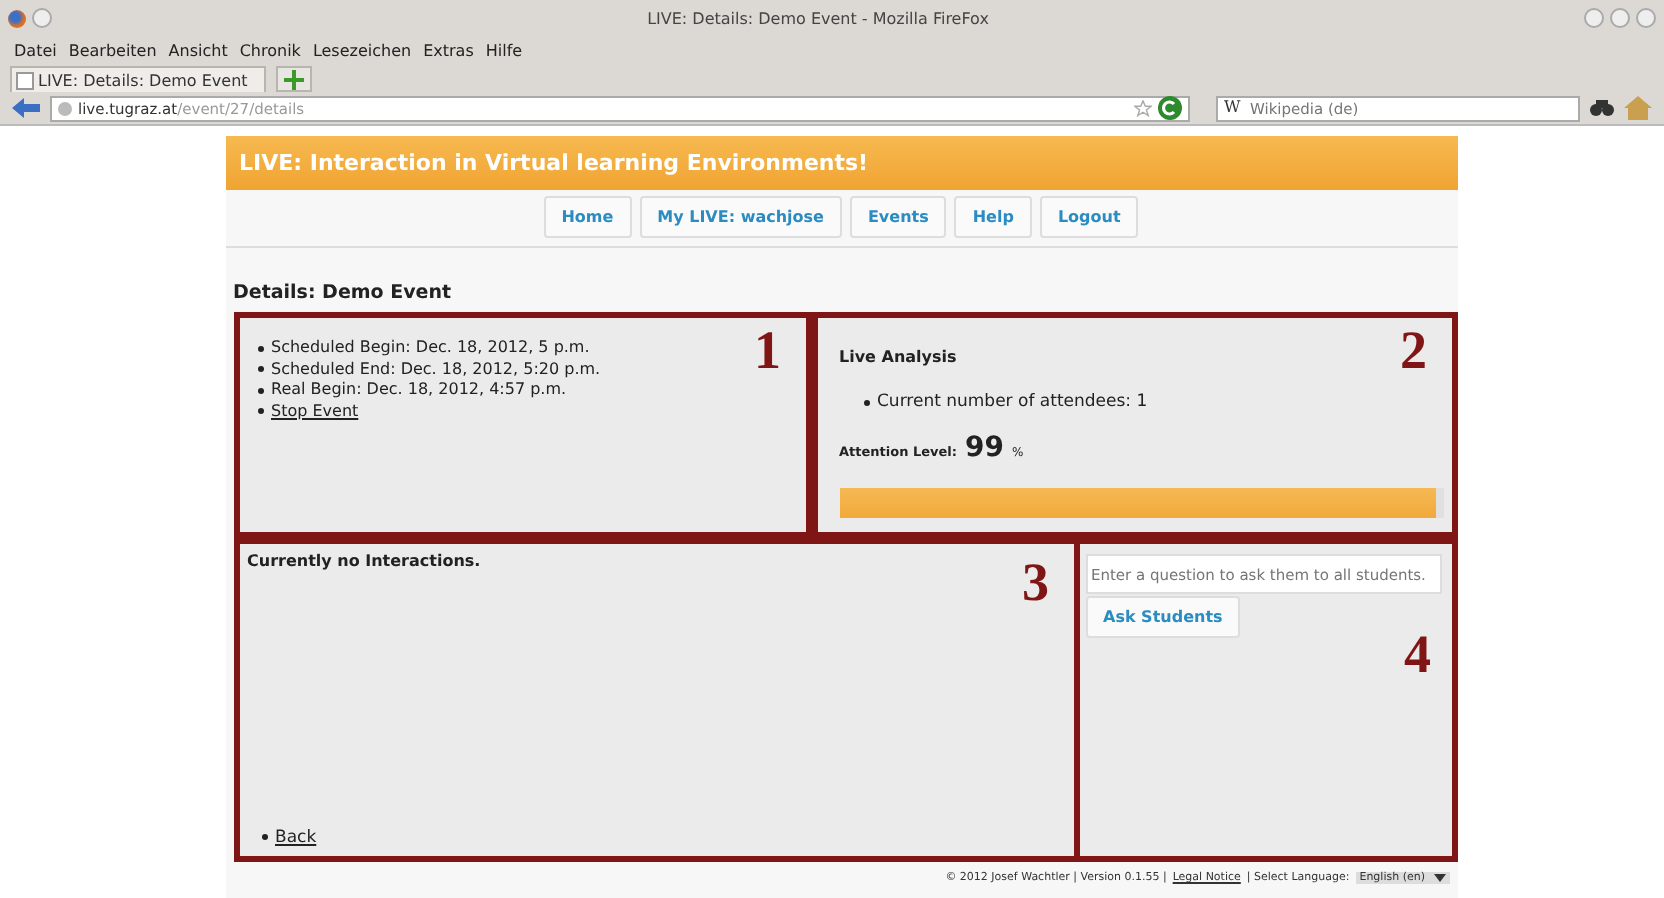 This screenshot has width=1664, height=898. Describe the element at coordinates (841, 163) in the screenshot. I see `site-banner: LIVE: Interaction in Virtual learning Environments!` at that location.